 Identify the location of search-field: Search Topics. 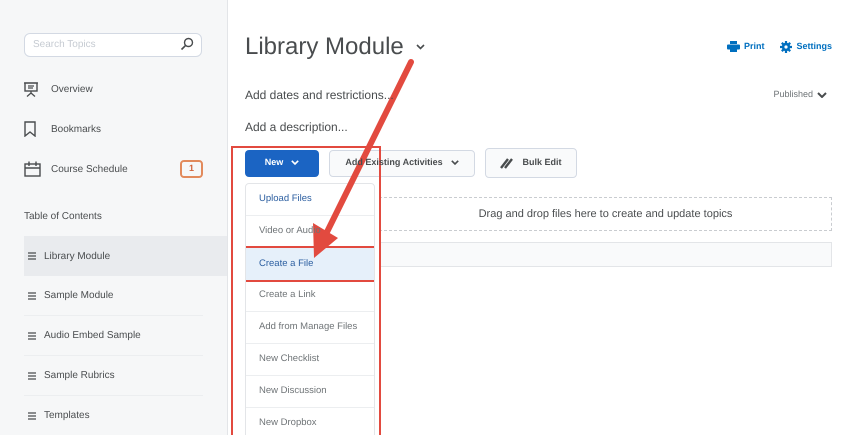
(113, 44).